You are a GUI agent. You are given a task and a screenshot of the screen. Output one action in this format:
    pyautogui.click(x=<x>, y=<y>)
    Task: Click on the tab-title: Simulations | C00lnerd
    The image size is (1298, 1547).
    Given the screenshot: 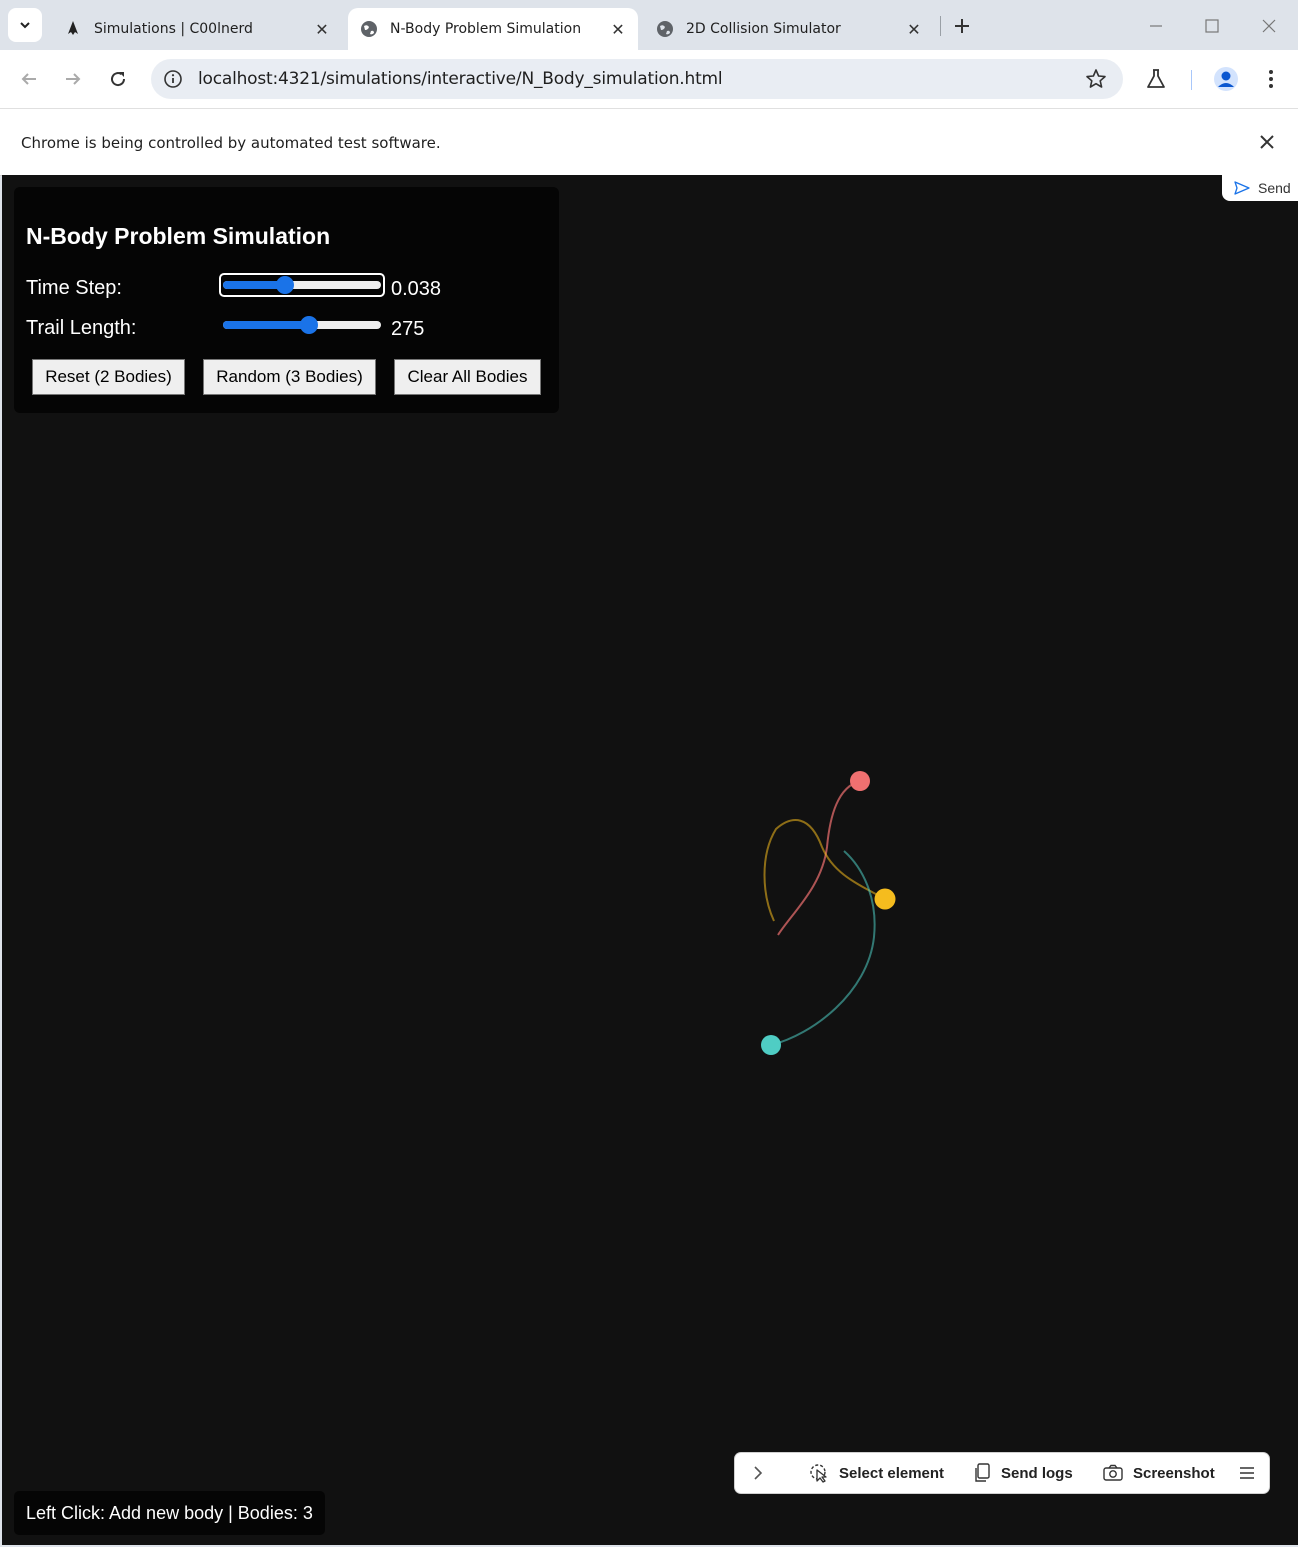 What is the action you would take?
    pyautogui.click(x=173, y=29)
    